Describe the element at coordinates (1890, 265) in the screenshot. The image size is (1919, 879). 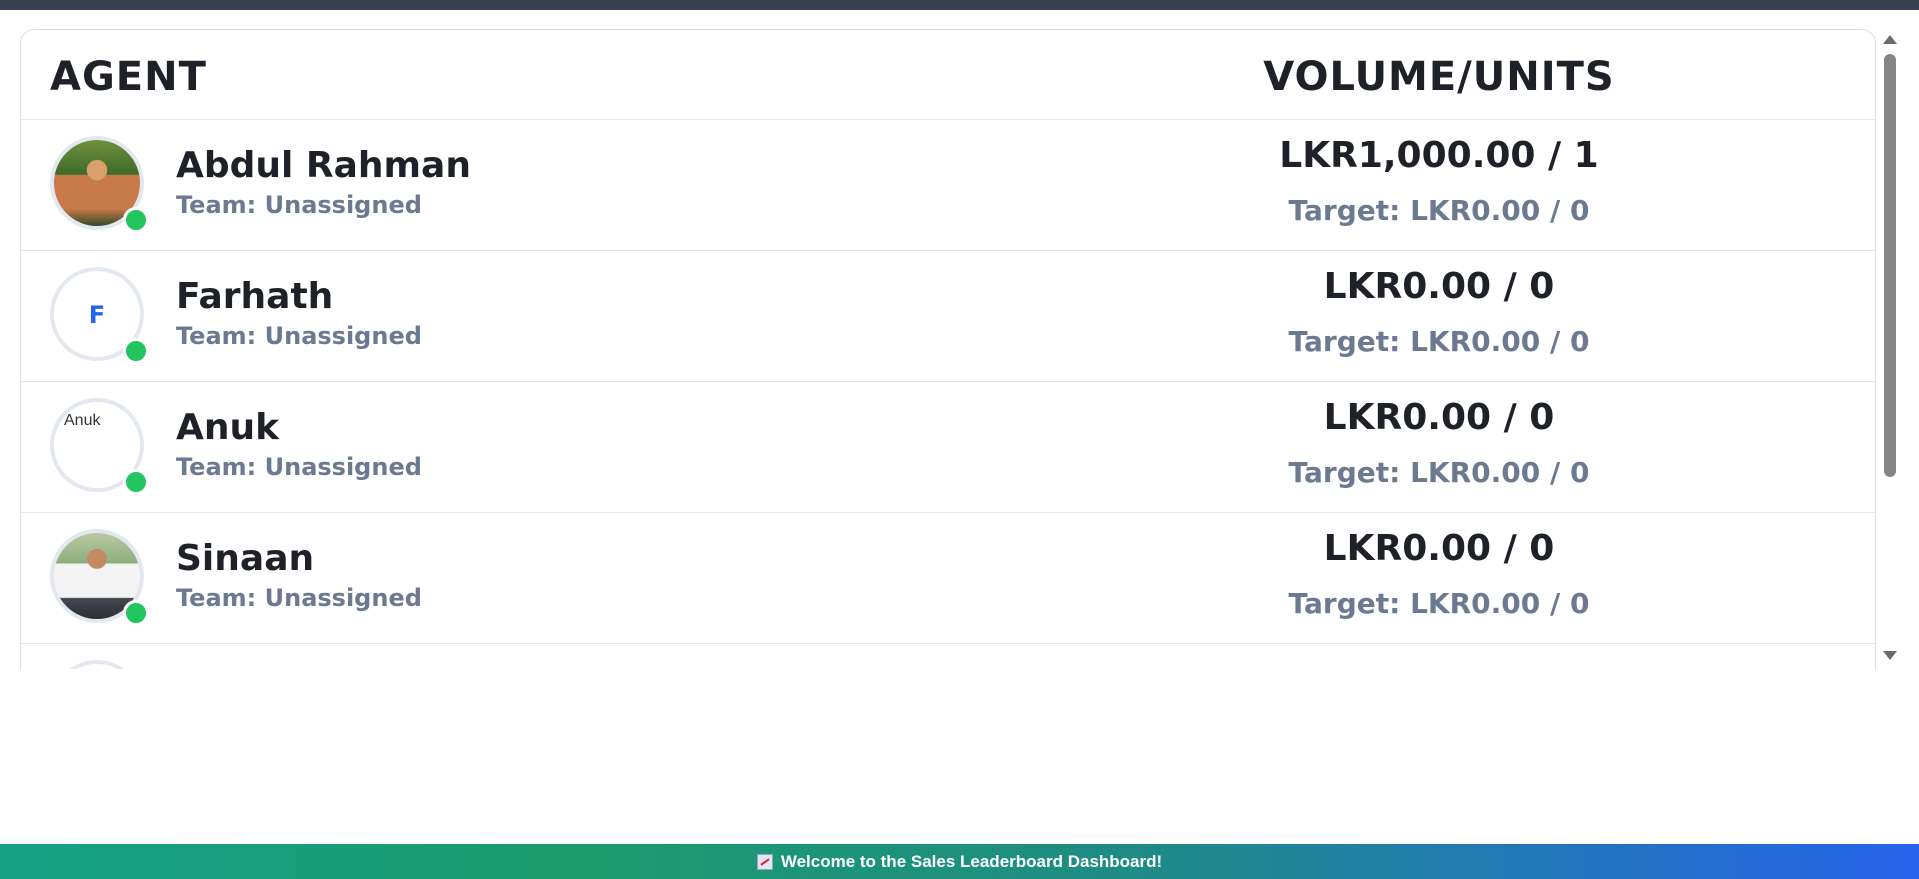
I see `scroll-thumb` at that location.